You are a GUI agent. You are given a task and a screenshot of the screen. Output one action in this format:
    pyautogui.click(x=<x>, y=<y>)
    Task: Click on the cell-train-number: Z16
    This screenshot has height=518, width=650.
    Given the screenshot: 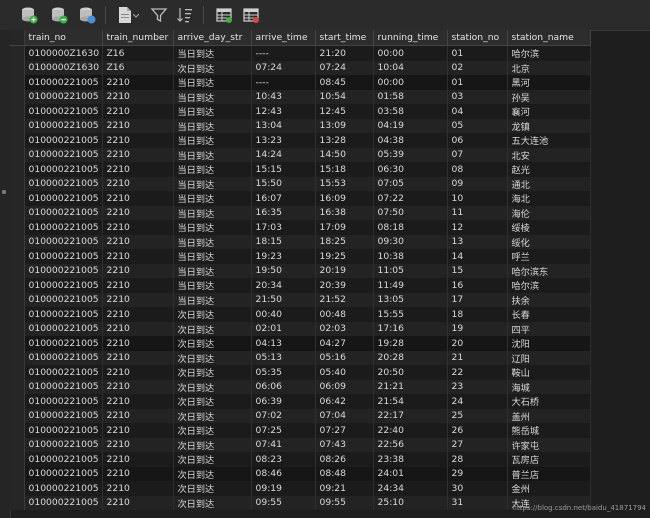 What is the action you would take?
    pyautogui.click(x=138, y=67)
    